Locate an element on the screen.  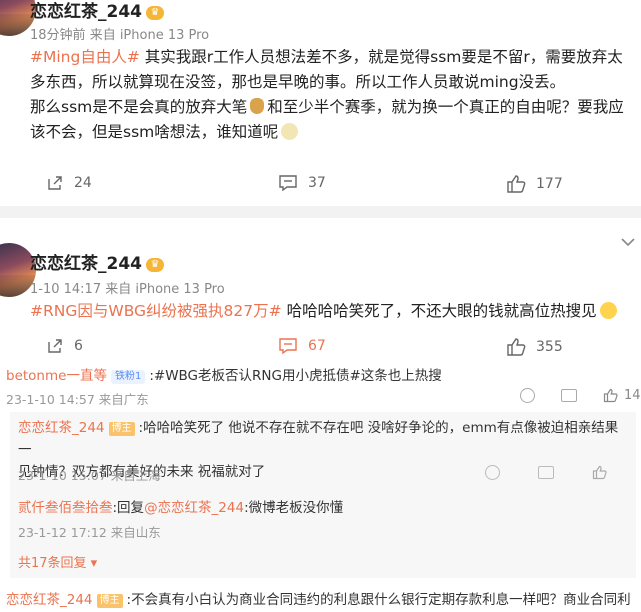
comment-count: 67 is located at coordinates (317, 346).